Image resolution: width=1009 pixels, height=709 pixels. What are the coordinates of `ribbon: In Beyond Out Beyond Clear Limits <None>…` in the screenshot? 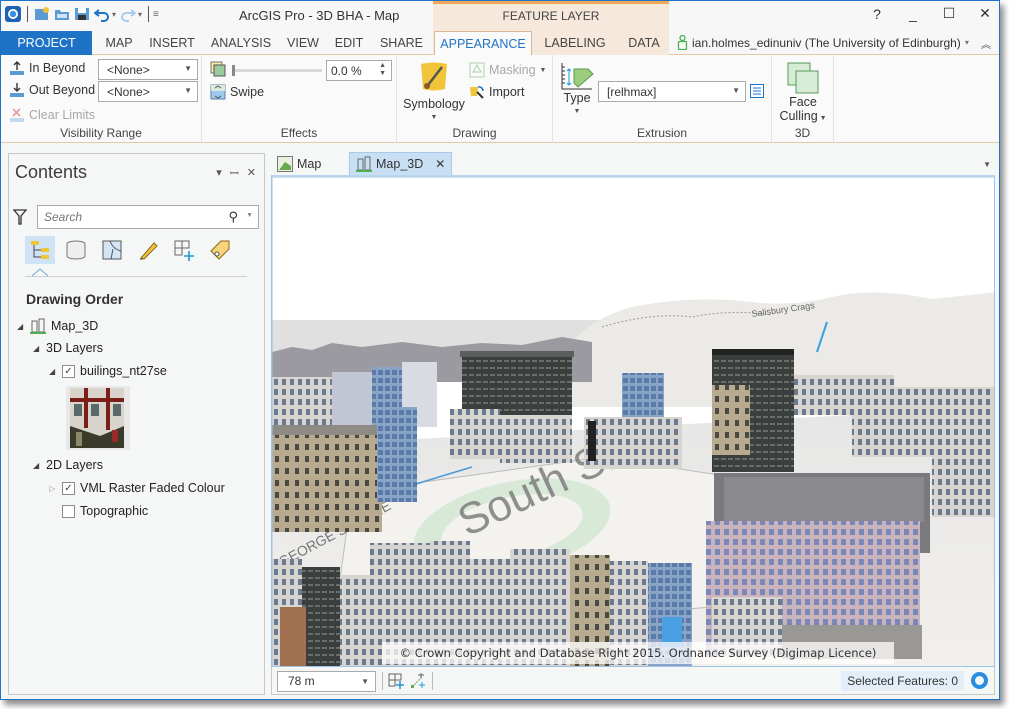 It's located at (500, 99).